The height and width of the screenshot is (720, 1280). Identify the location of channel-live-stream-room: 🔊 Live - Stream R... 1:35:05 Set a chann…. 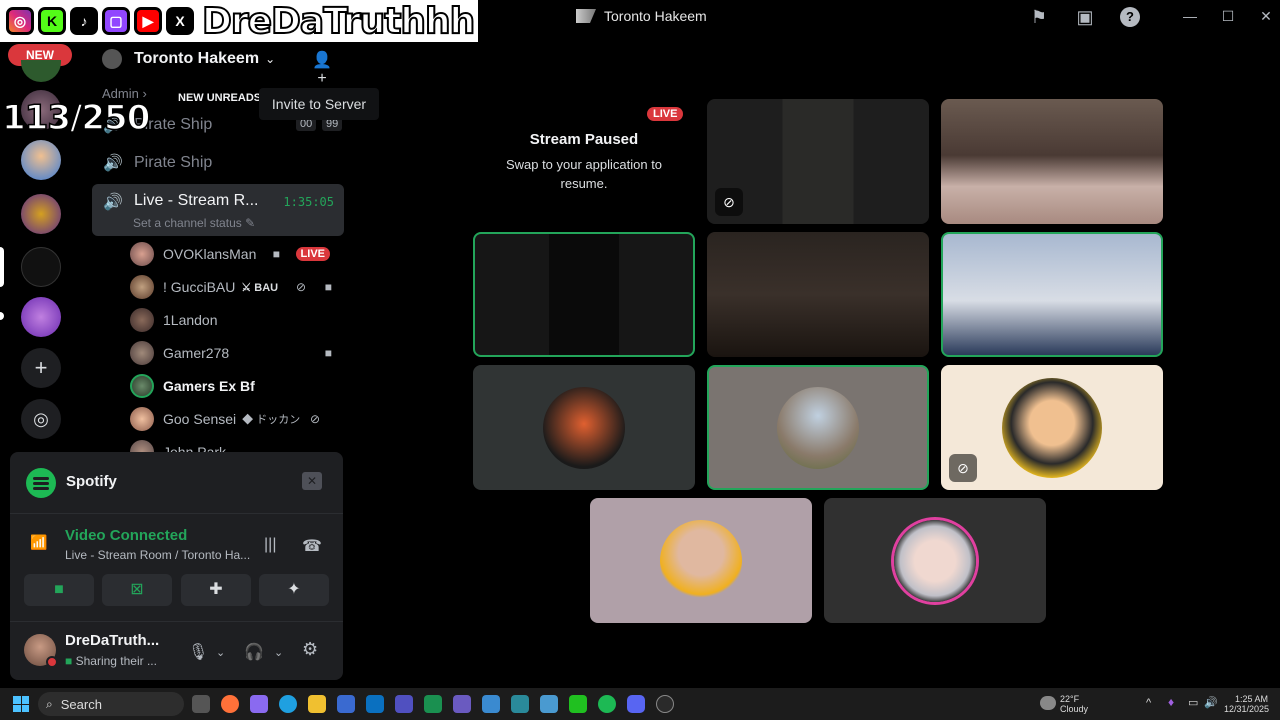
(218, 210).